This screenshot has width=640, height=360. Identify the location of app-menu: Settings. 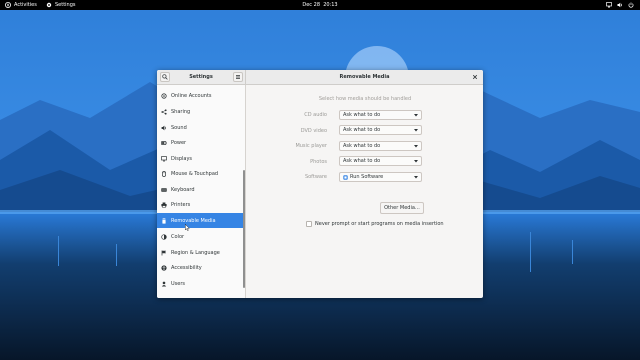
(61, 5).